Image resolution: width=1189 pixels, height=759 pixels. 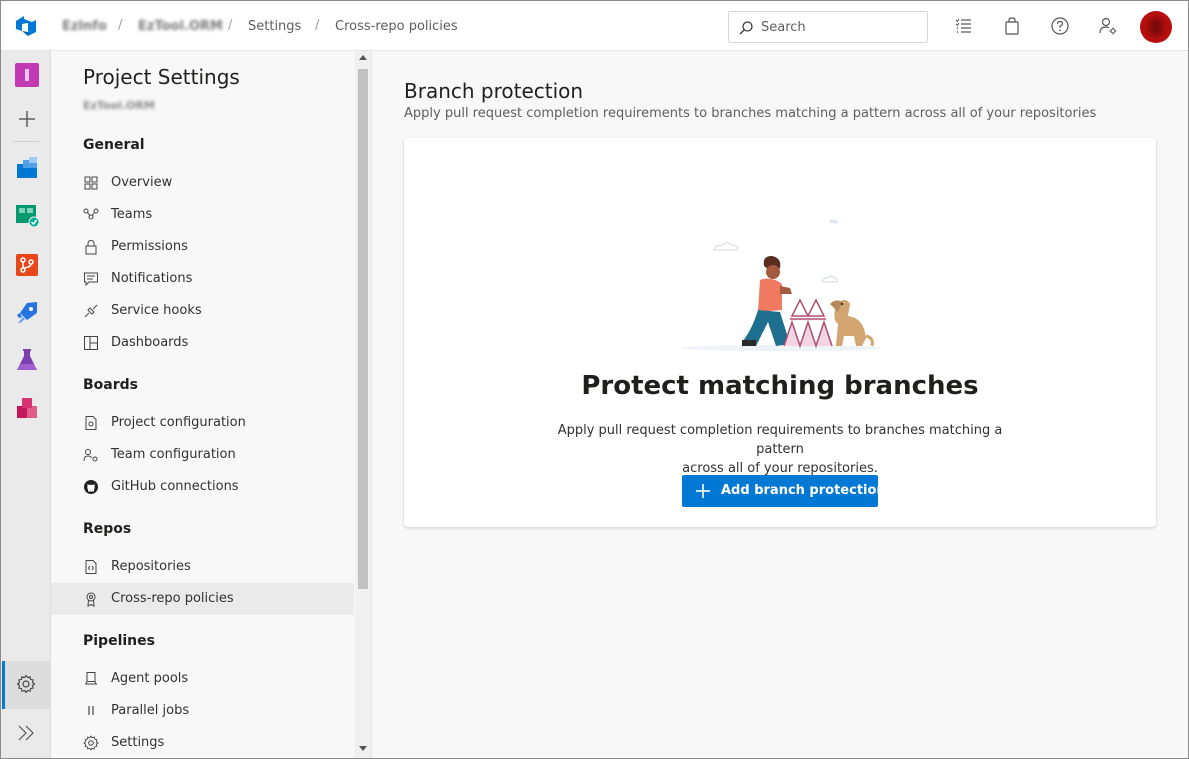 I want to click on parallel-icon, so click(x=91, y=710).